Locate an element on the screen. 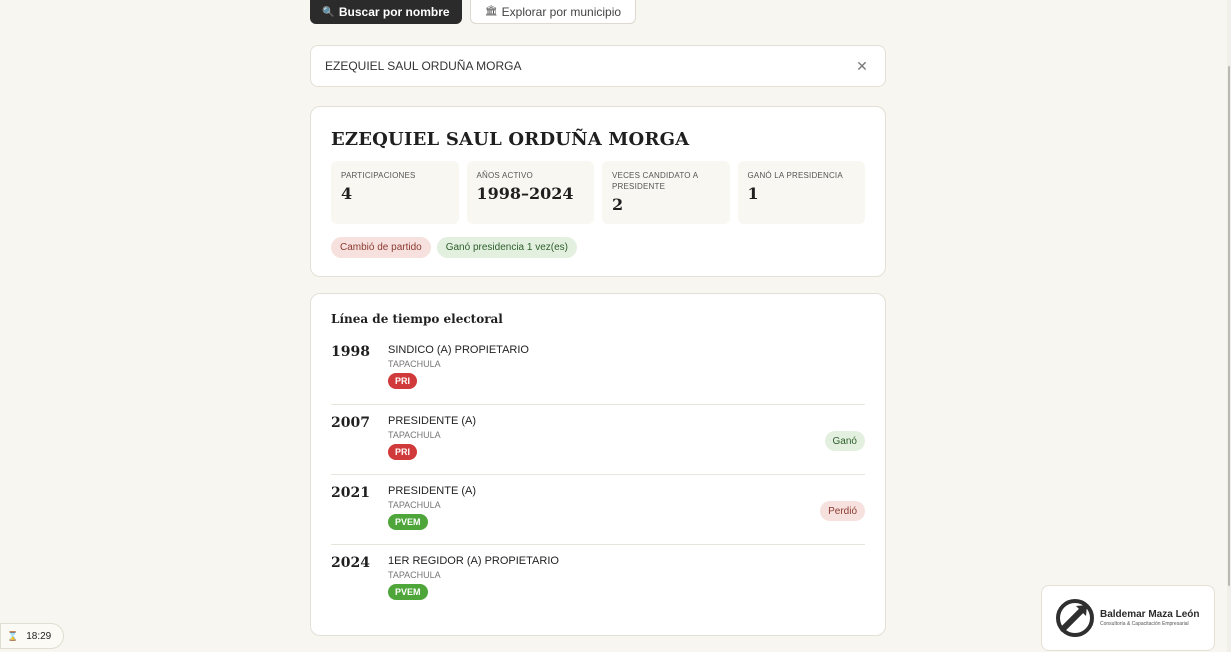 This screenshot has width=1231, height=652. stat-label: VECES CANDIDATO A PRESIDENTE is located at coordinates (655, 181).